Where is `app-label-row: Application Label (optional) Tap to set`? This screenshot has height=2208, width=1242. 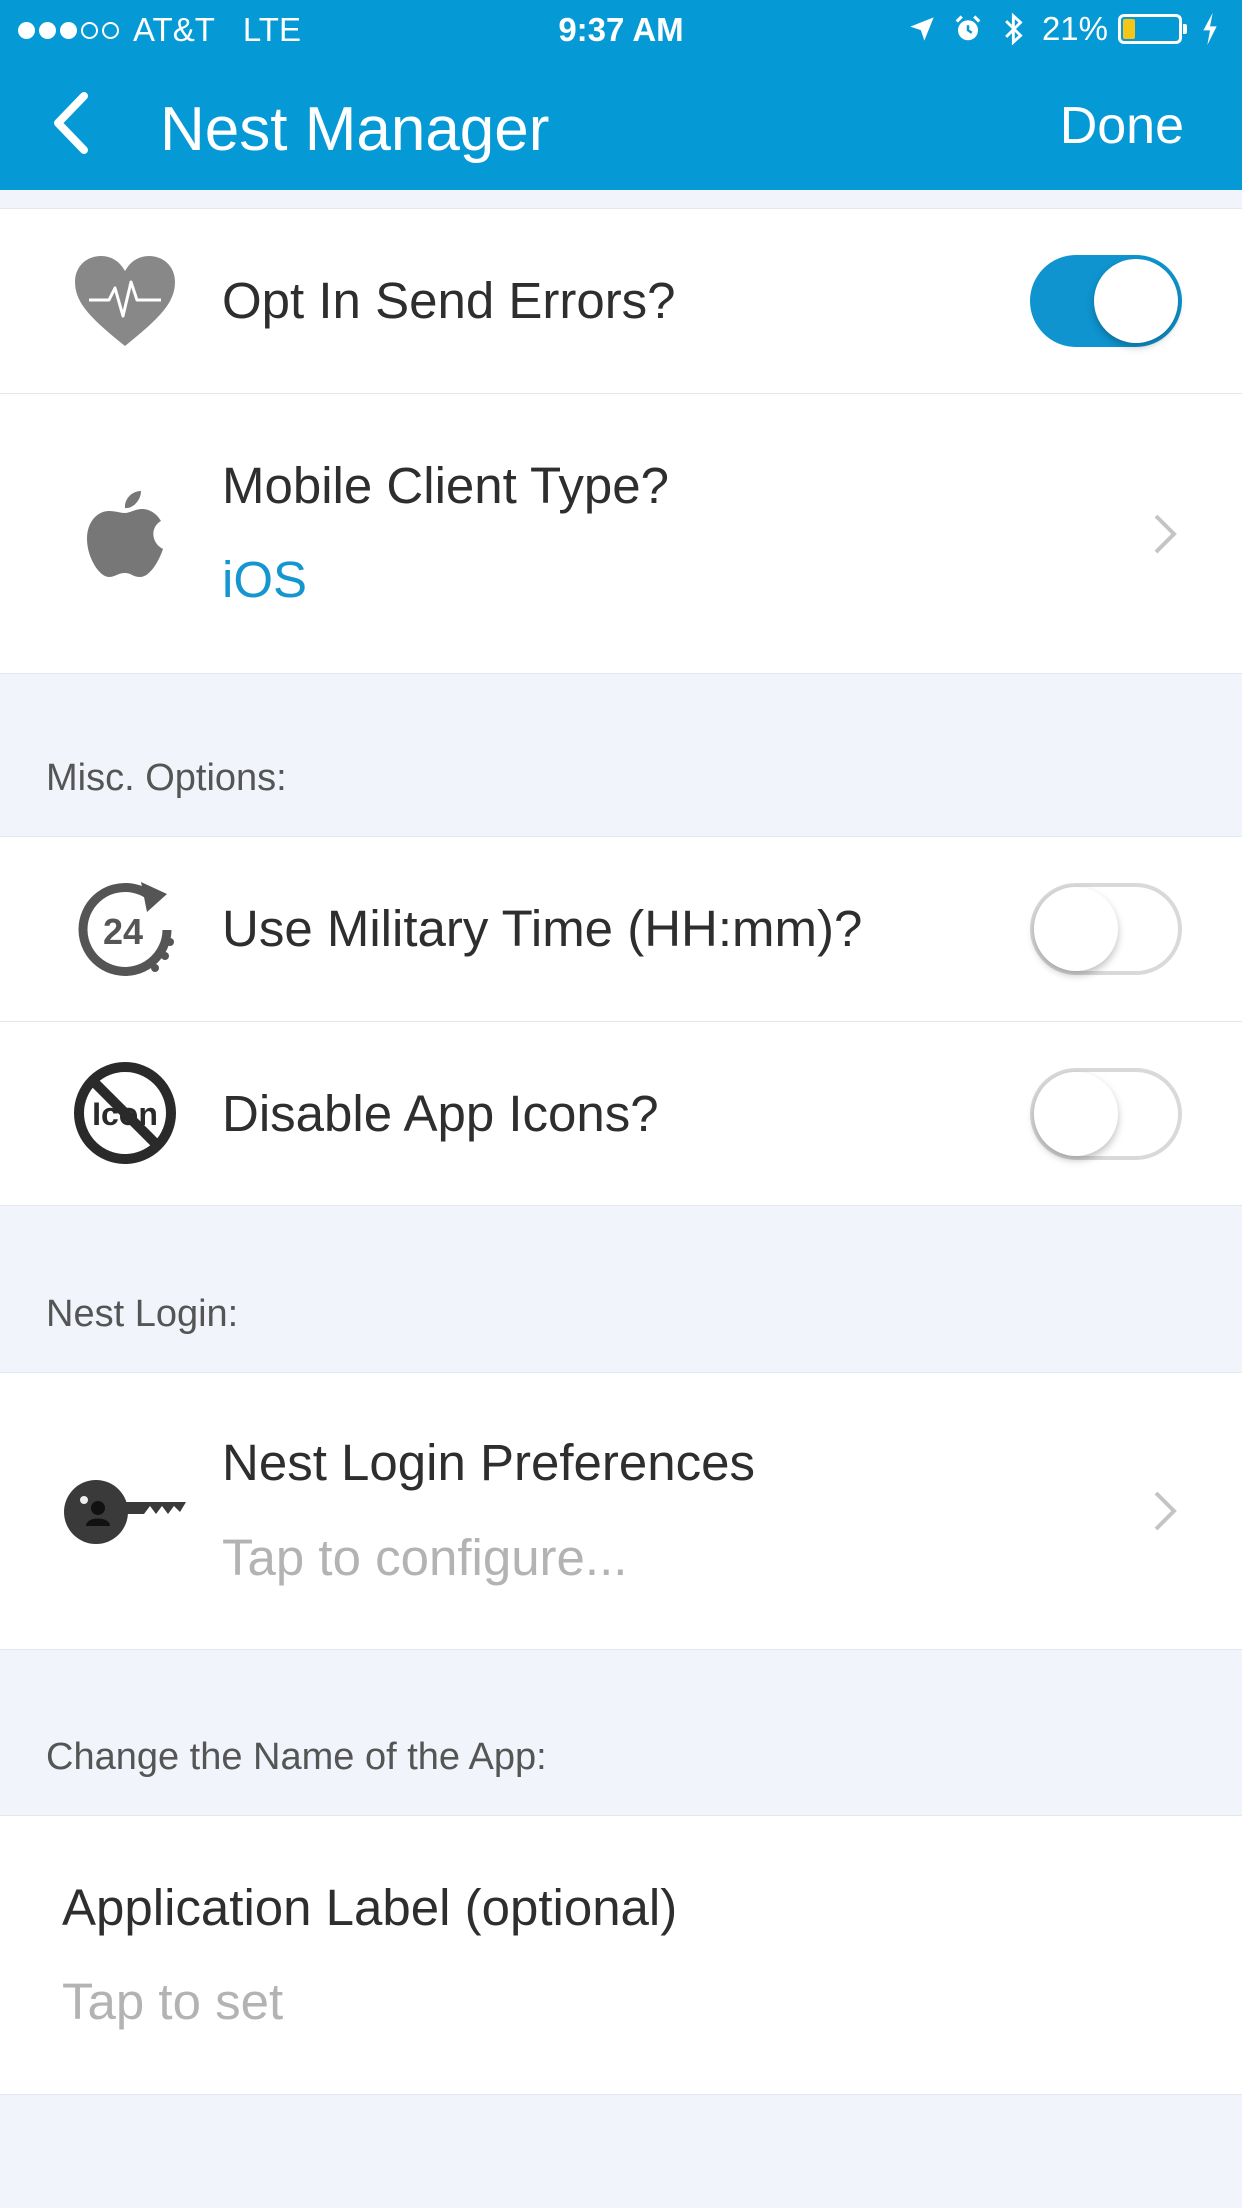 app-label-row: Application Label (optional) Tap to set is located at coordinates (621, 1955).